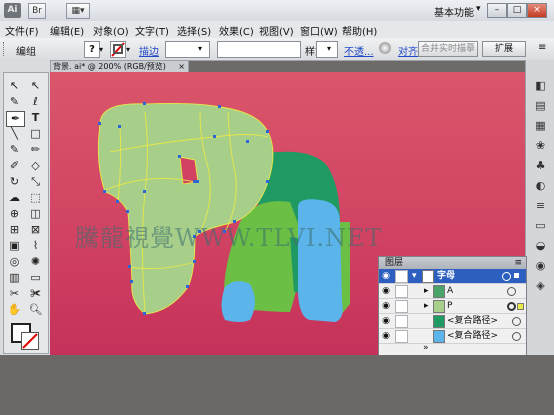  What do you see at coordinates (14, 150) in the screenshot?
I see `paintbrush-tool-icon: ✎` at bounding box center [14, 150].